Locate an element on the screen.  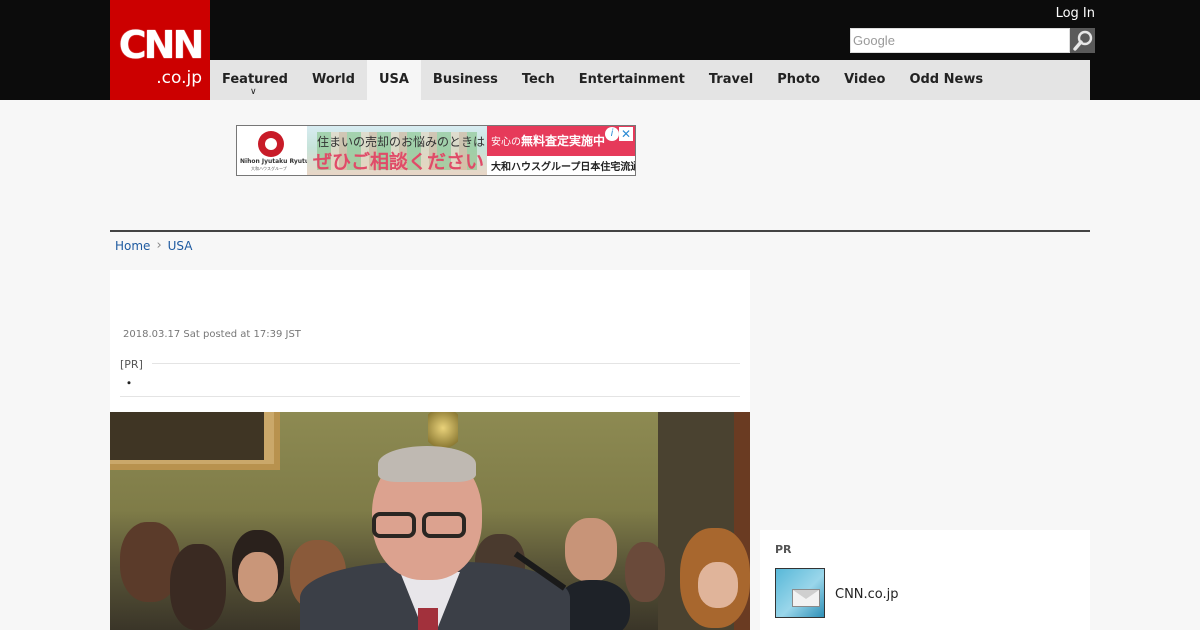
ad-brand-subname: 大和ハウスグループ is located at coordinates (269, 168).